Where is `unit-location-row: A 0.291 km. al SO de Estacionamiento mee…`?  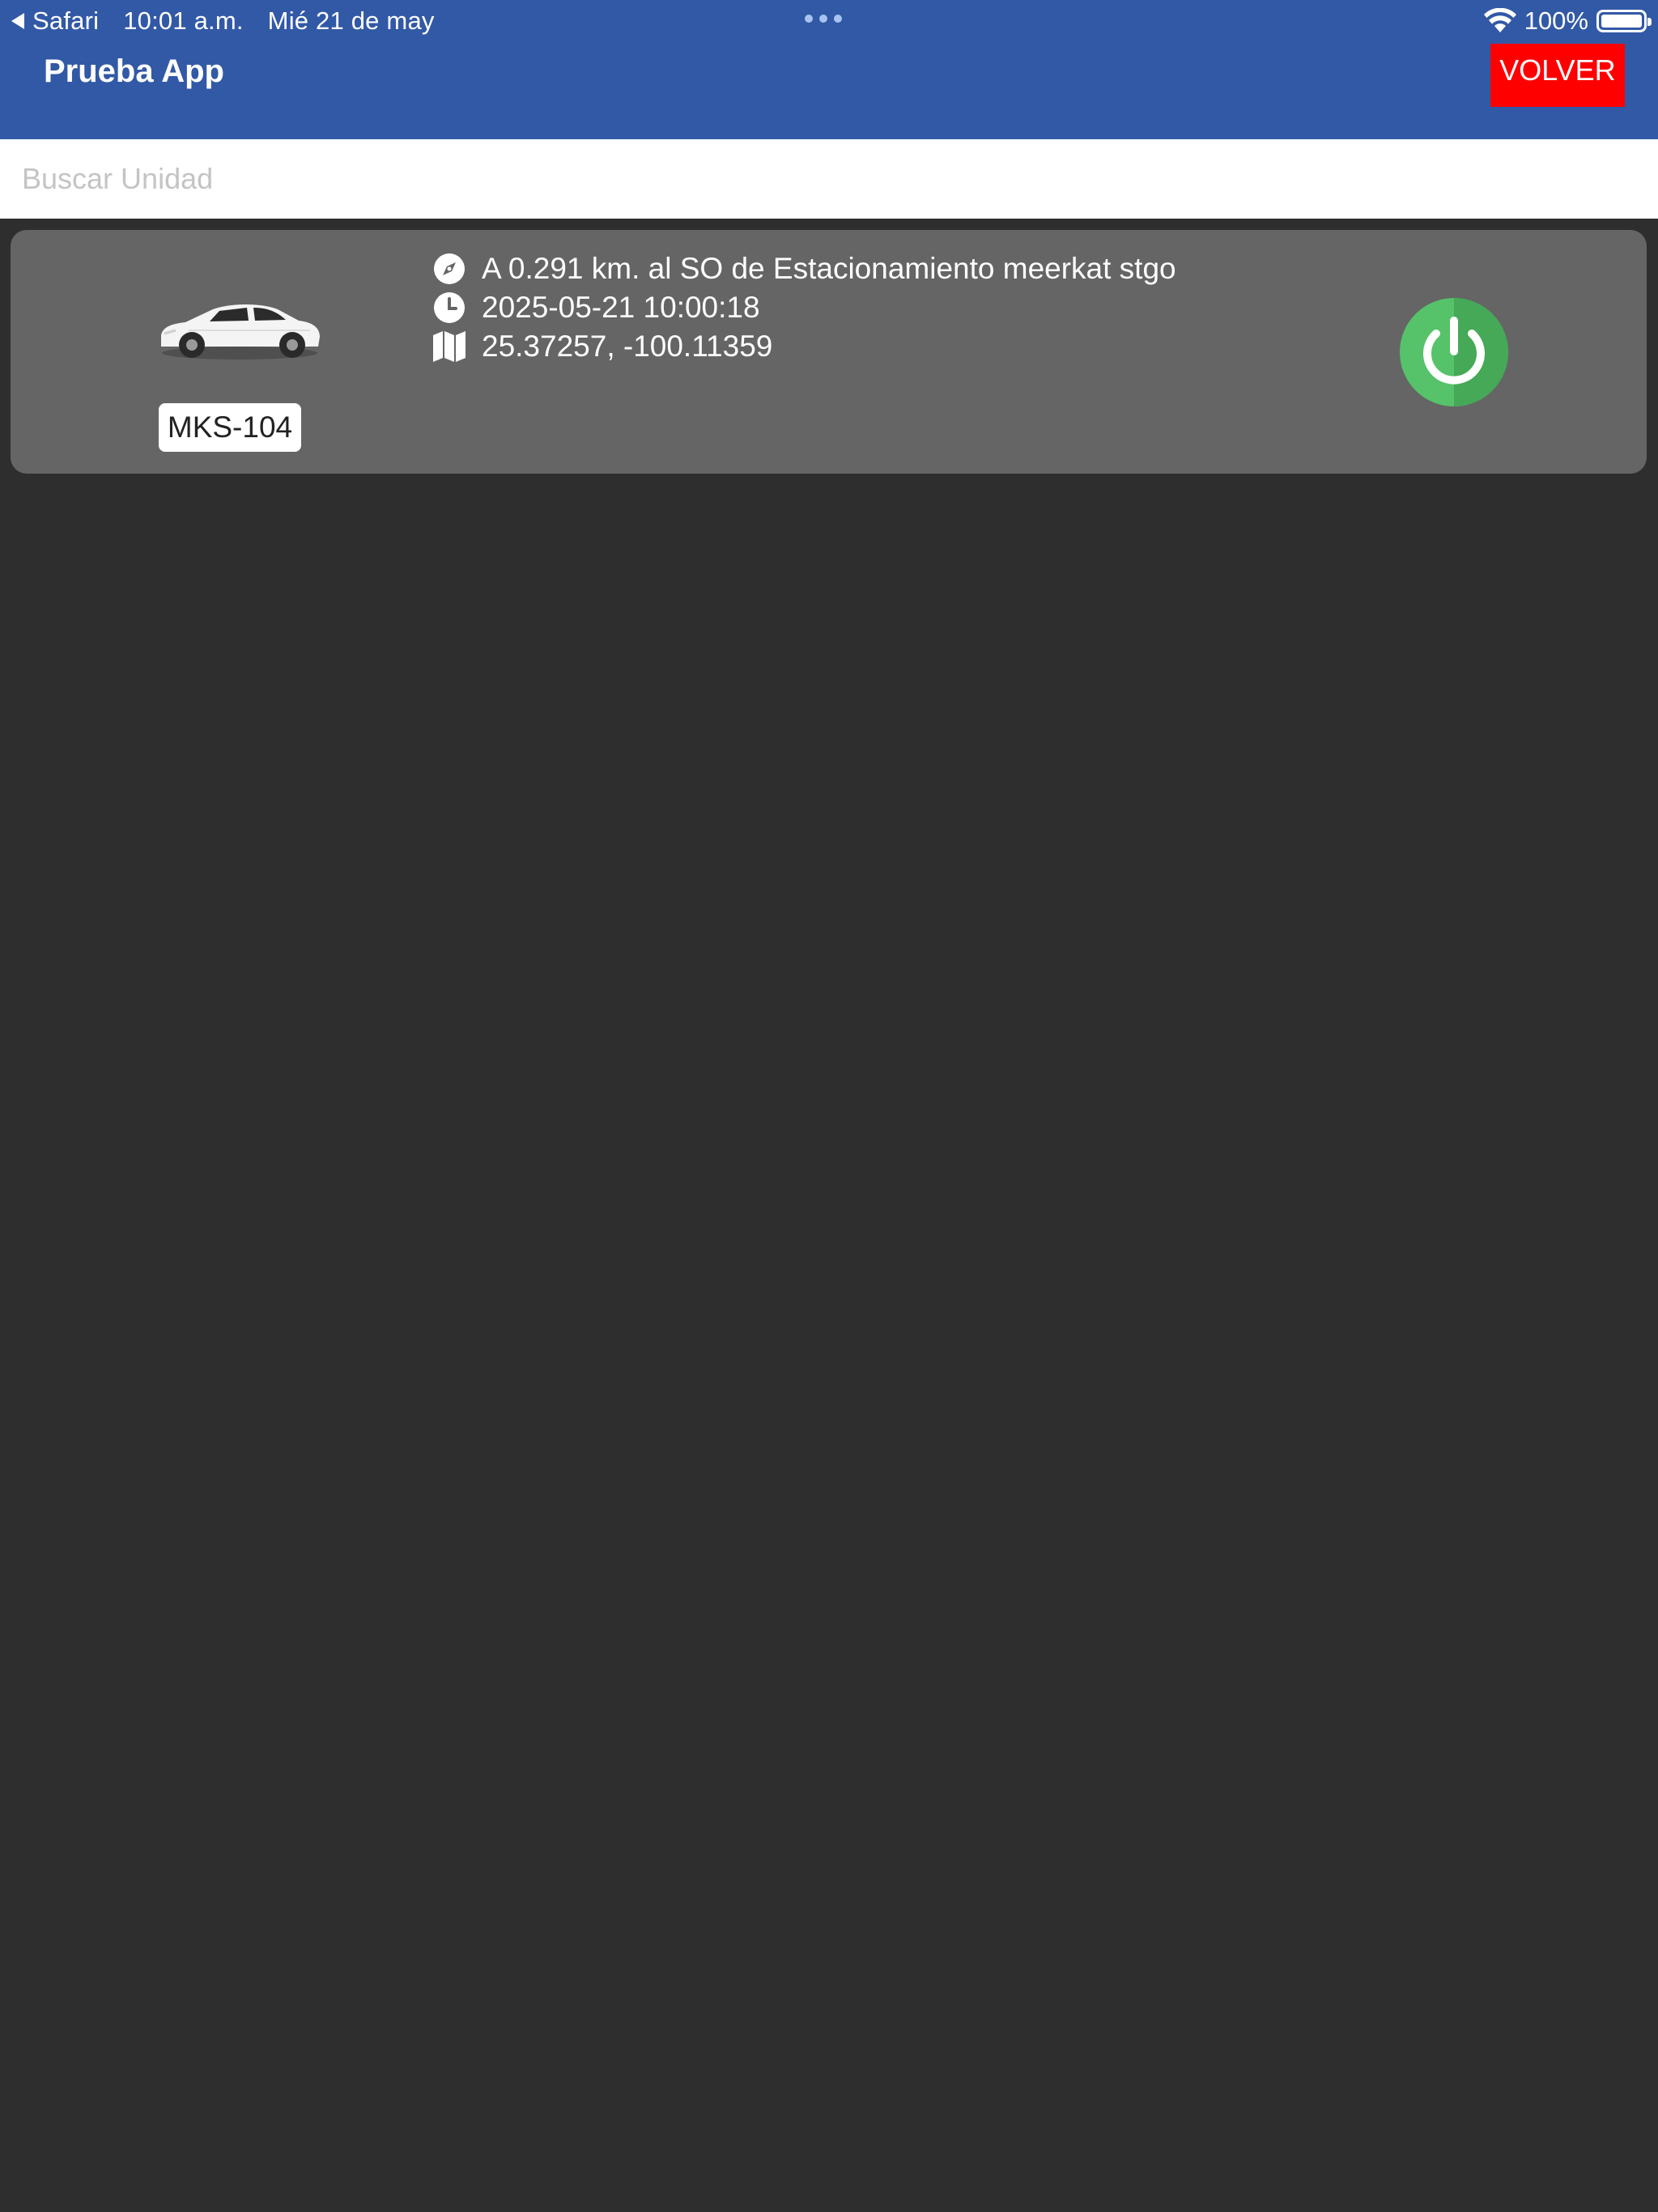
unit-location-row: A 0.291 km. al SO de Estacionamiento mee… is located at coordinates (804, 268).